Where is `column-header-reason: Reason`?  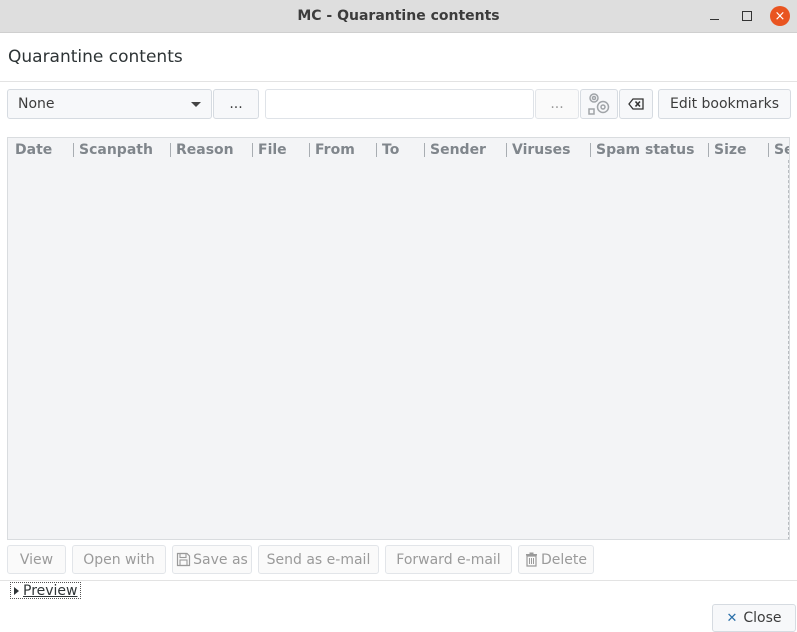 column-header-reason: Reason is located at coordinates (205, 150).